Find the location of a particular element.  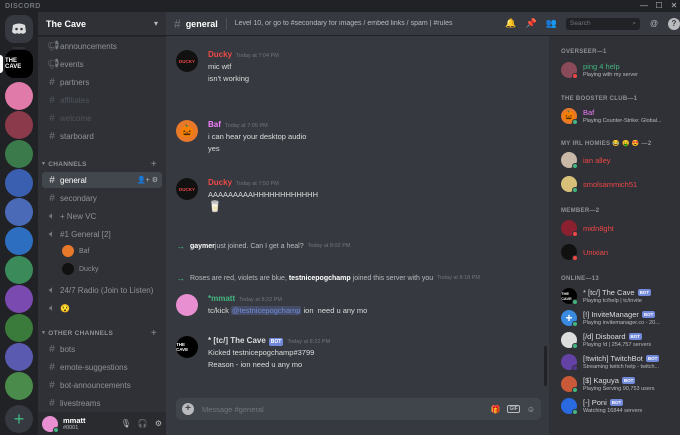

user-mention: @testnicepogchamp is located at coordinates (266, 310).